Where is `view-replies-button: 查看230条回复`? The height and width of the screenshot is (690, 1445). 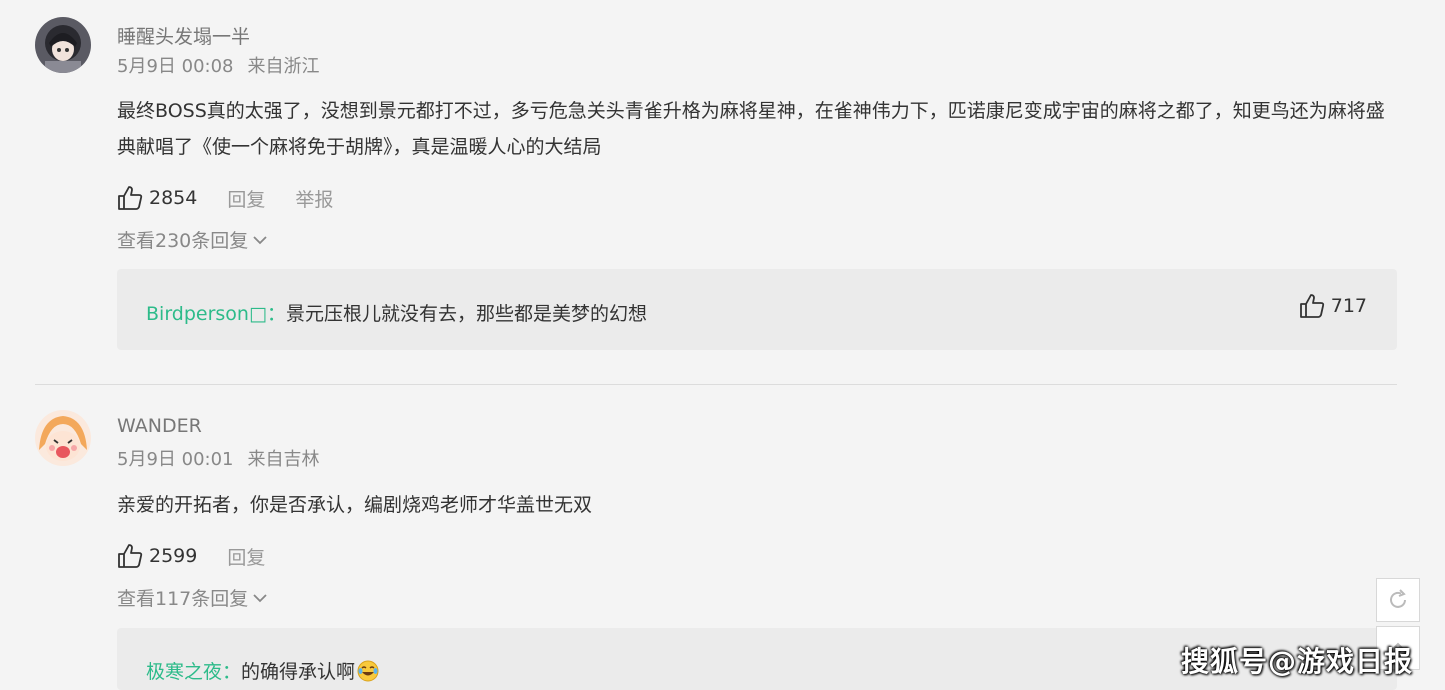
view-replies-button: 查看230条回复 is located at coordinates (192, 239).